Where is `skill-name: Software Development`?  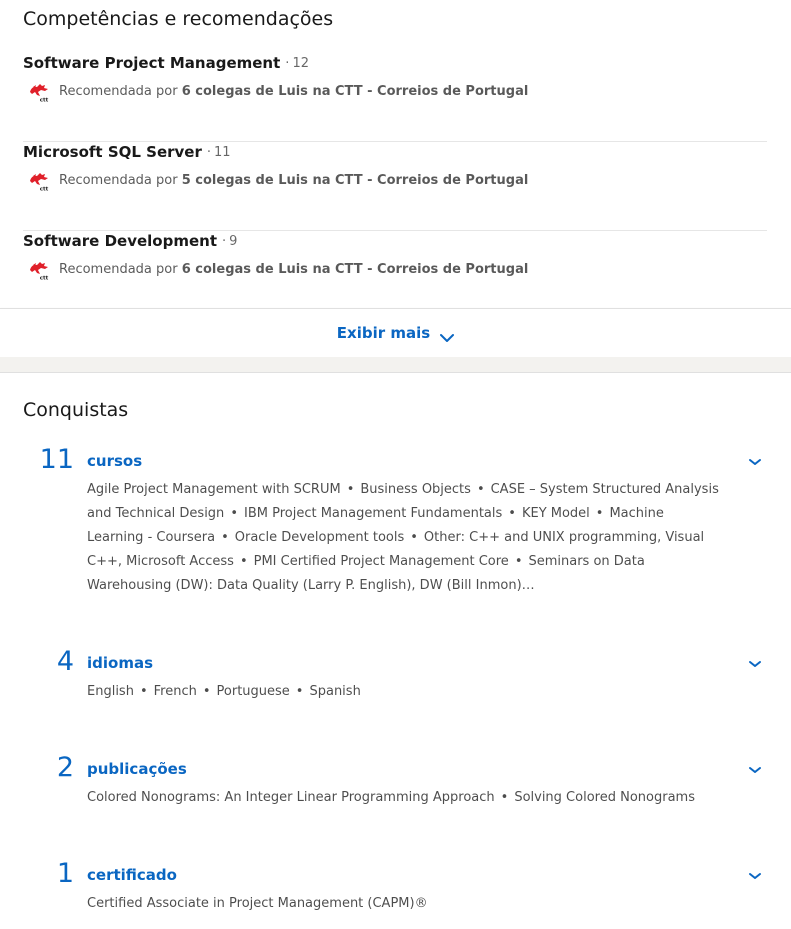 skill-name: Software Development is located at coordinates (120, 241).